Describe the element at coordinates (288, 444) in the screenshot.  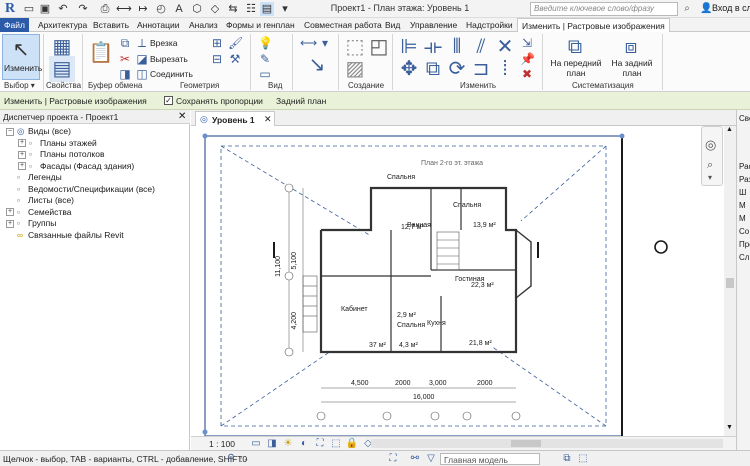
I see `sun-path-icon: ☀` at that location.